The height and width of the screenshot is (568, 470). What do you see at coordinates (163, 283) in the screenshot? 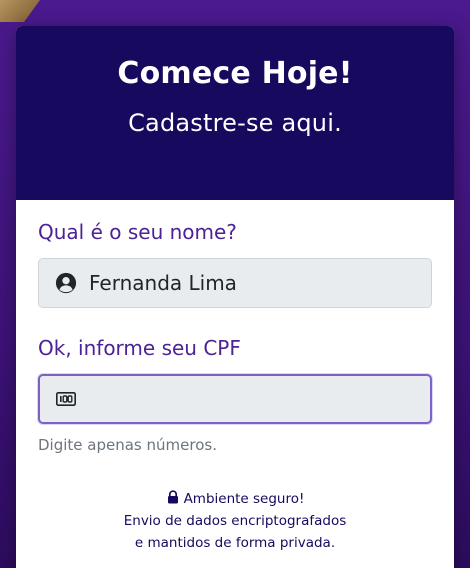
I see `name-field-value: Fernanda Lima` at bounding box center [163, 283].